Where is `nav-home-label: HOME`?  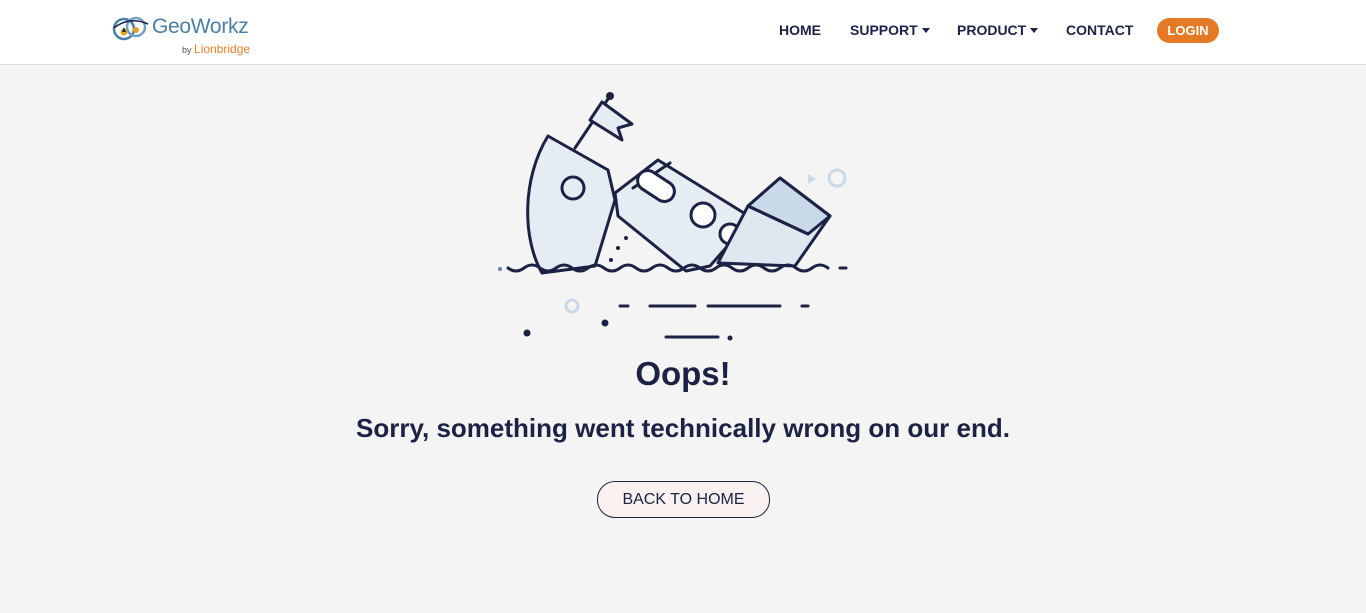 nav-home-label: HOME is located at coordinates (800, 30).